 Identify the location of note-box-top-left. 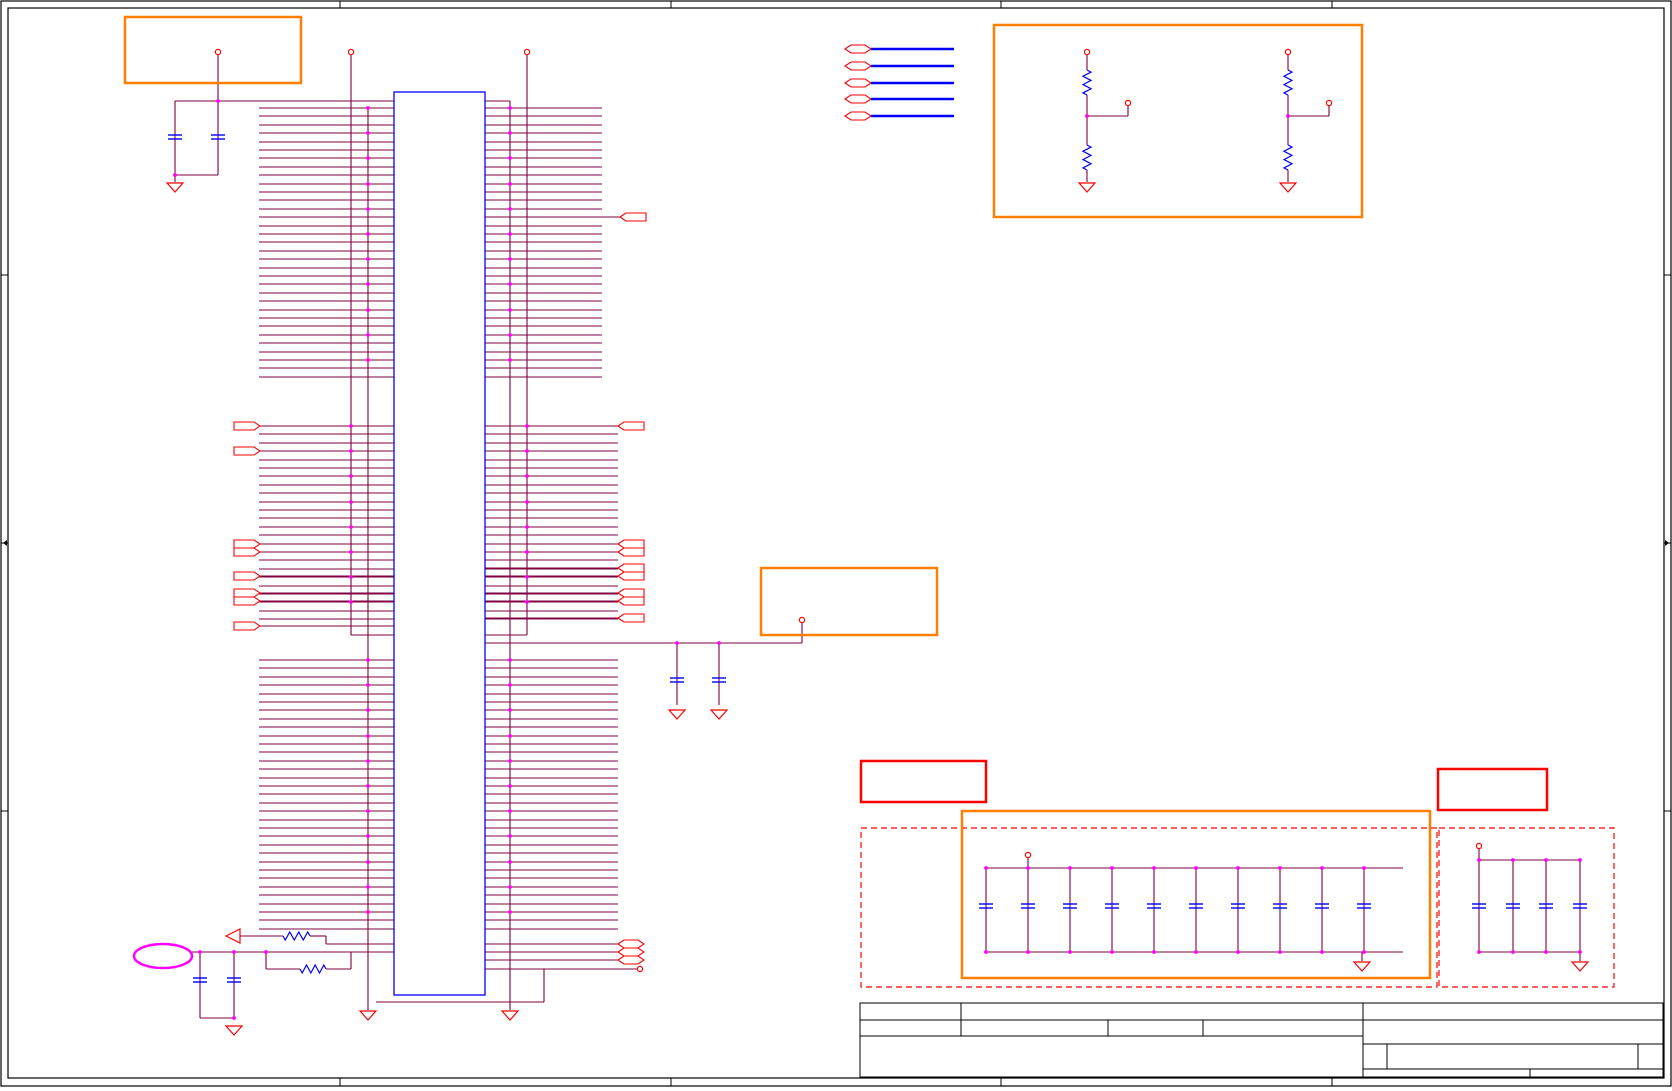
(213, 50).